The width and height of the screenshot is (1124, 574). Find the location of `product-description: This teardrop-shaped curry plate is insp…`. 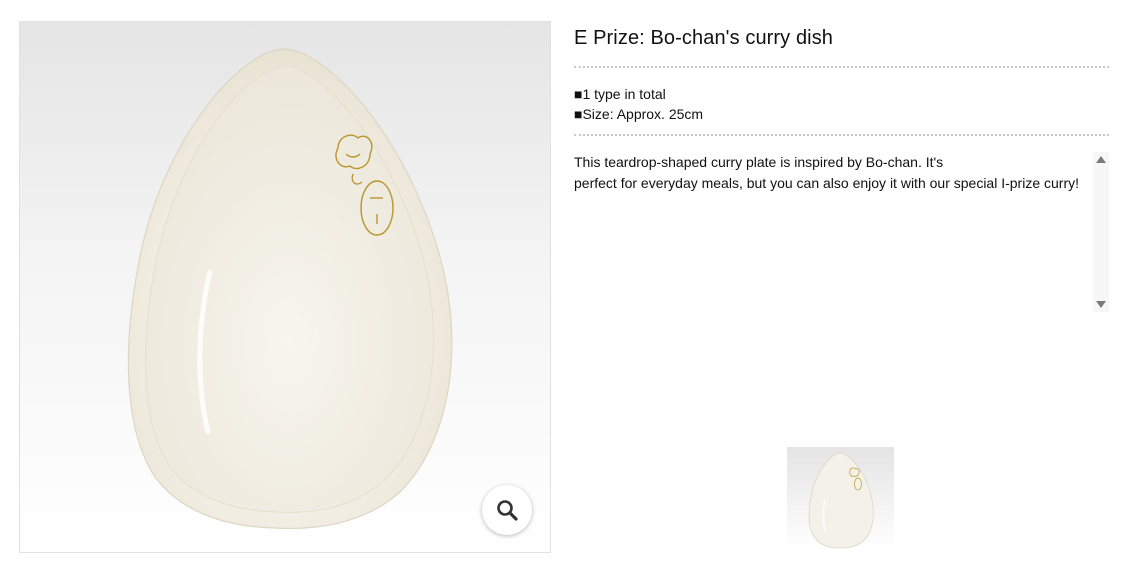

product-description: This teardrop-shaped curry plate is insp… is located at coordinates (831, 173).